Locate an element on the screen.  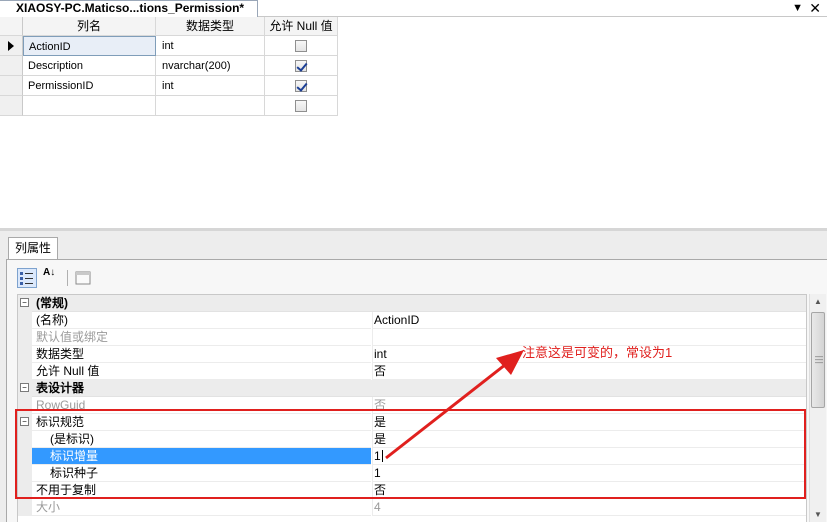
scroll-down-icon: ▼ is located at coordinates (818, 514).